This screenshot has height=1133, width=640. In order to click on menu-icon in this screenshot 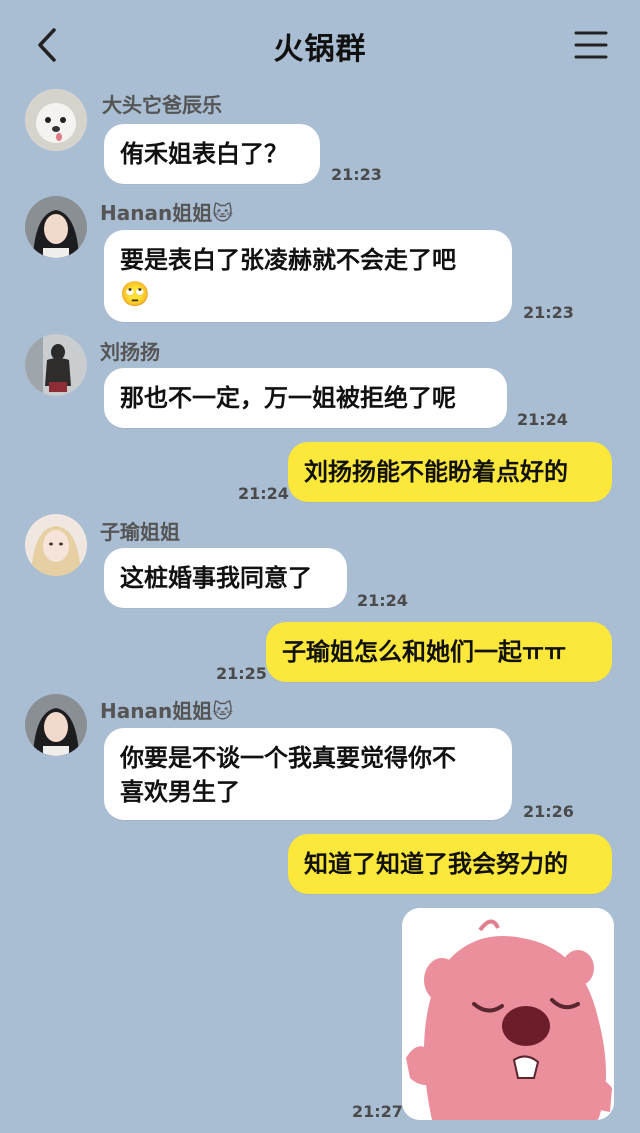, I will do `click(591, 45)`.